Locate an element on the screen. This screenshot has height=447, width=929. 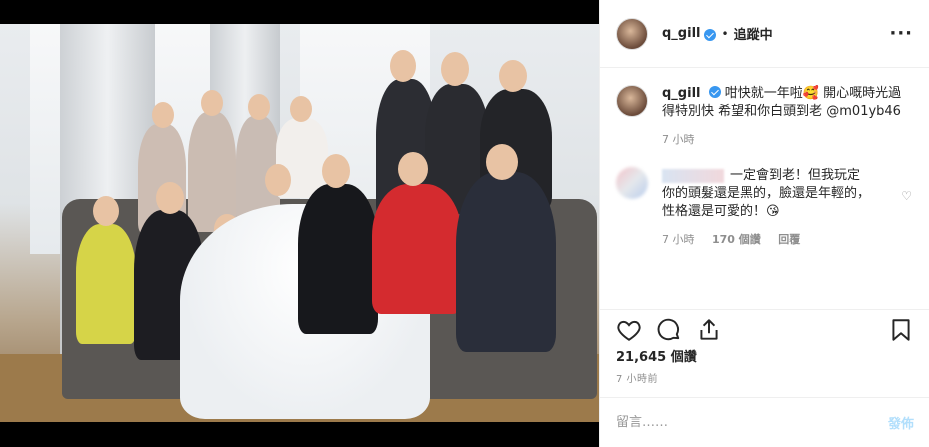
post-header: q_gill • 追蹤中 ··· is located at coordinates (764, 34).